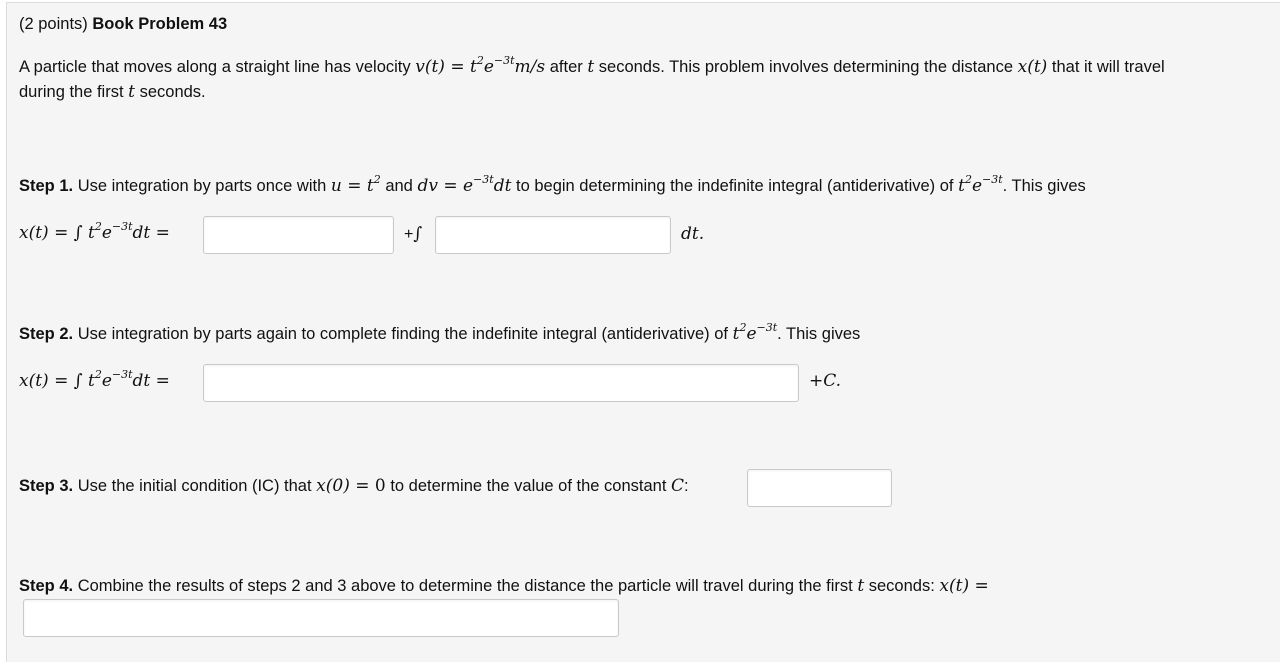 Image resolution: width=1280 pixels, height=662 pixels. What do you see at coordinates (94, 231) in the screenshot?
I see `step1-integral-formula: x(t) = ∫ t2e−3tdt =` at bounding box center [94, 231].